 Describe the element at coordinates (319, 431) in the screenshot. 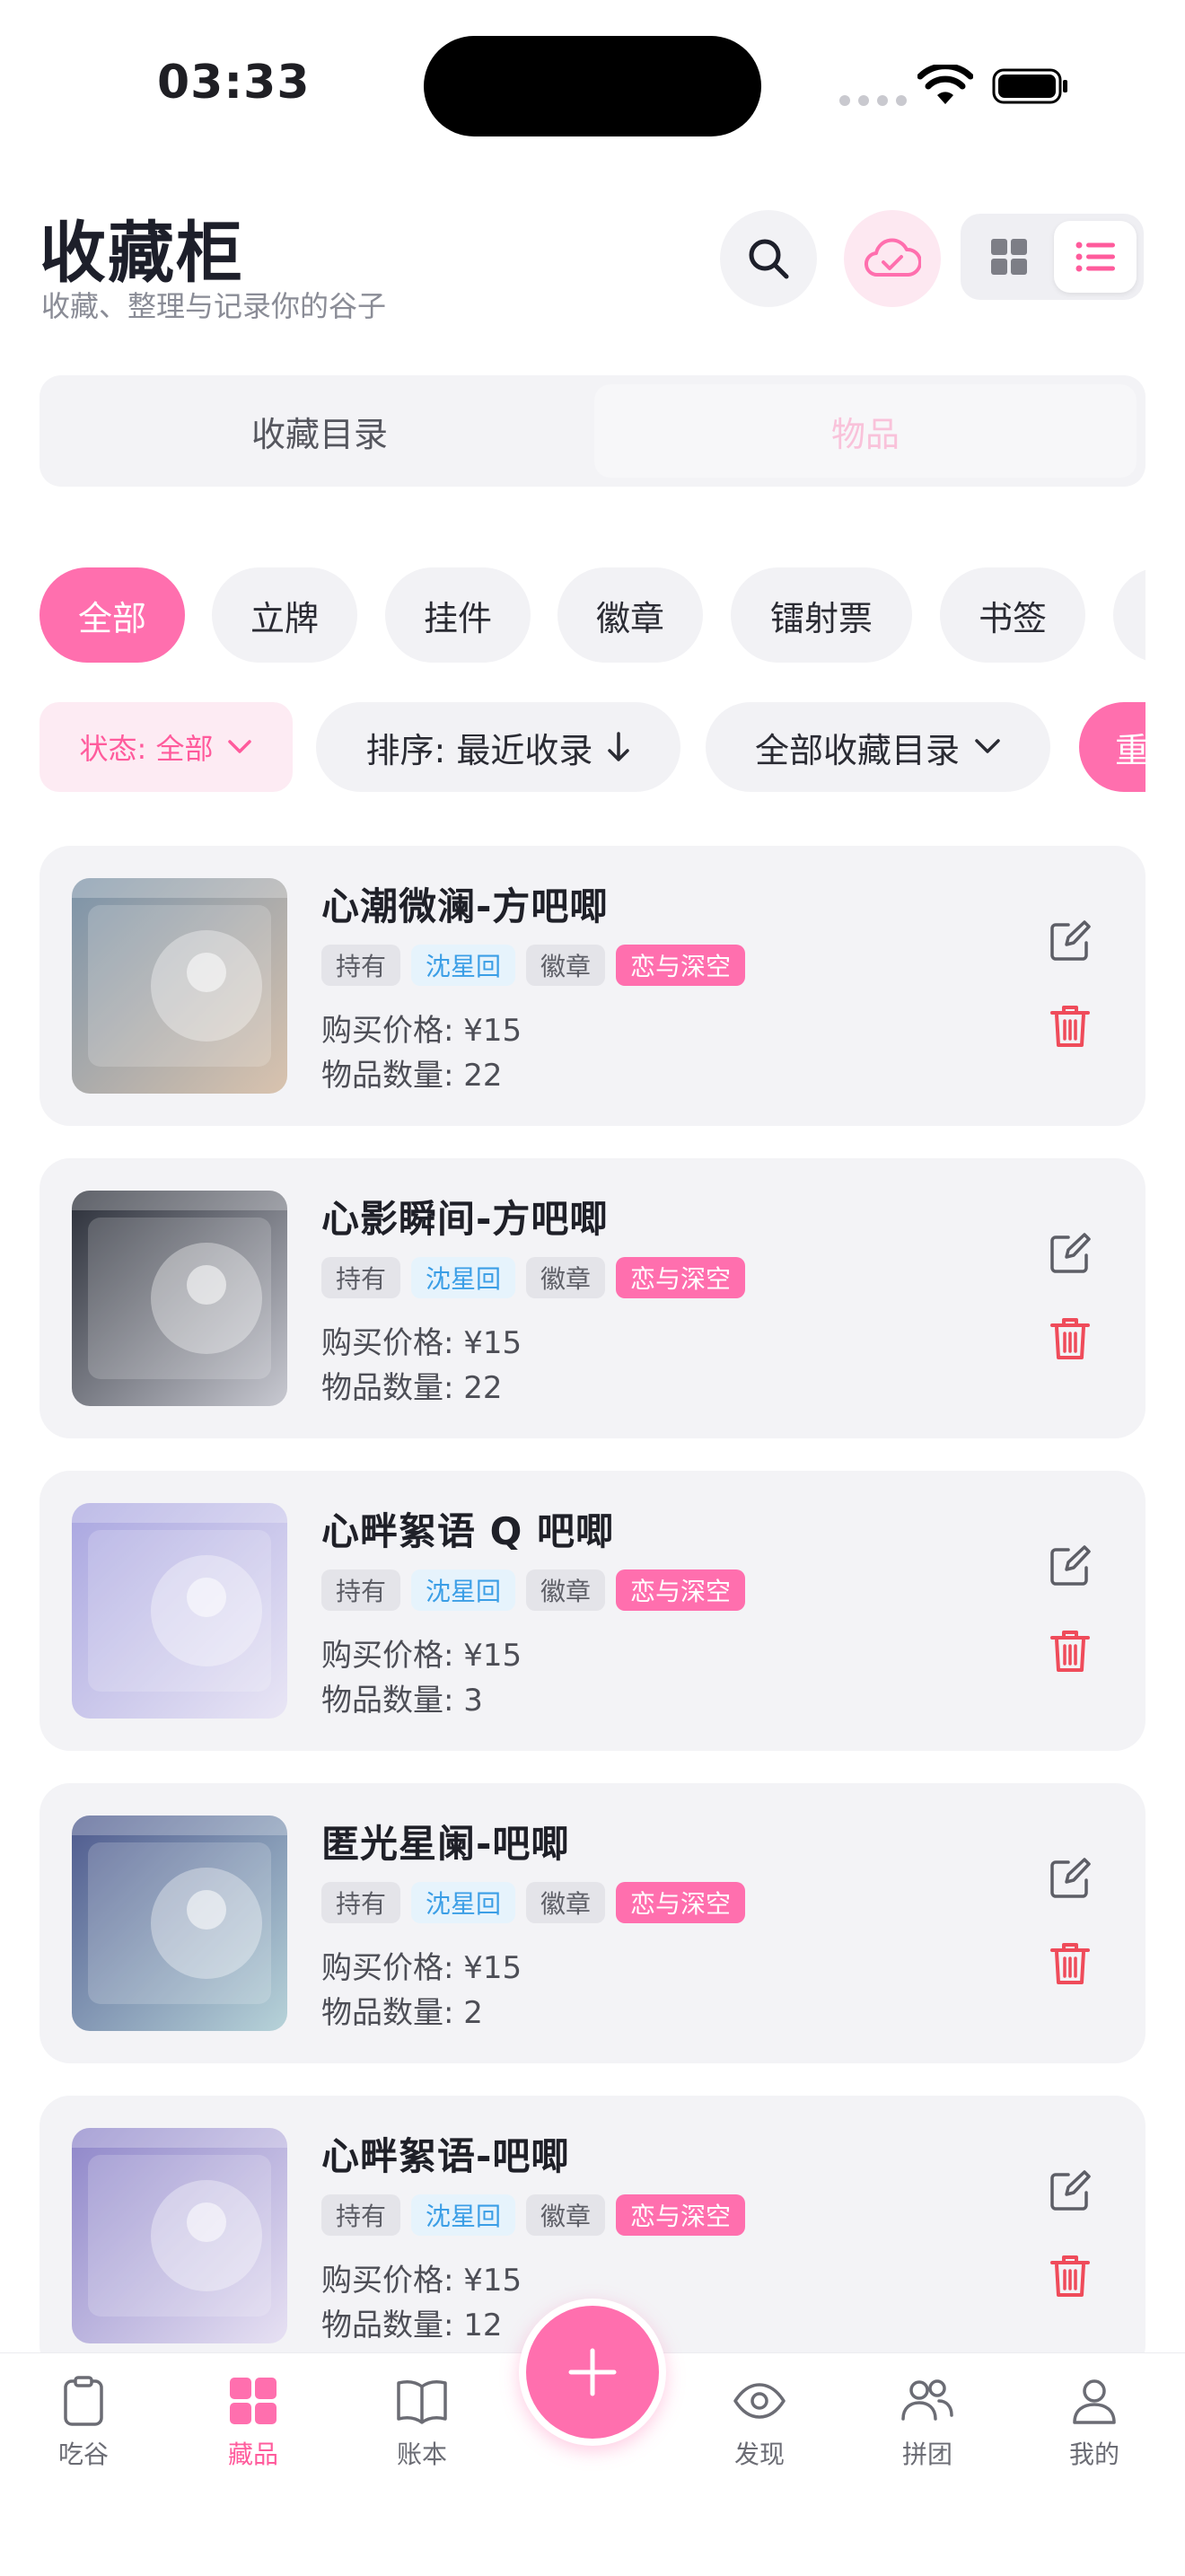

I see `tab-collection-catalog: 收藏目录` at that location.